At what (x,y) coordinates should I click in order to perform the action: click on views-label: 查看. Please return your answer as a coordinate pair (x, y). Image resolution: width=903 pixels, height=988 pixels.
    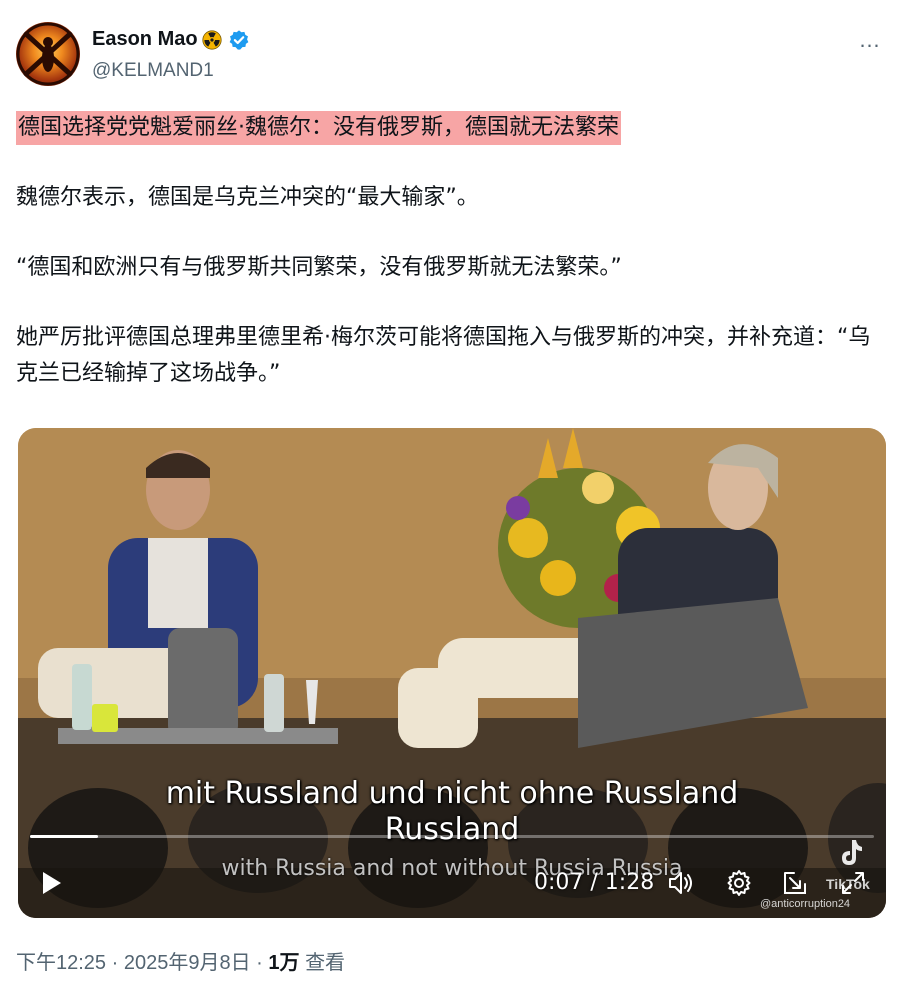
    Looking at the image, I should click on (325, 963).